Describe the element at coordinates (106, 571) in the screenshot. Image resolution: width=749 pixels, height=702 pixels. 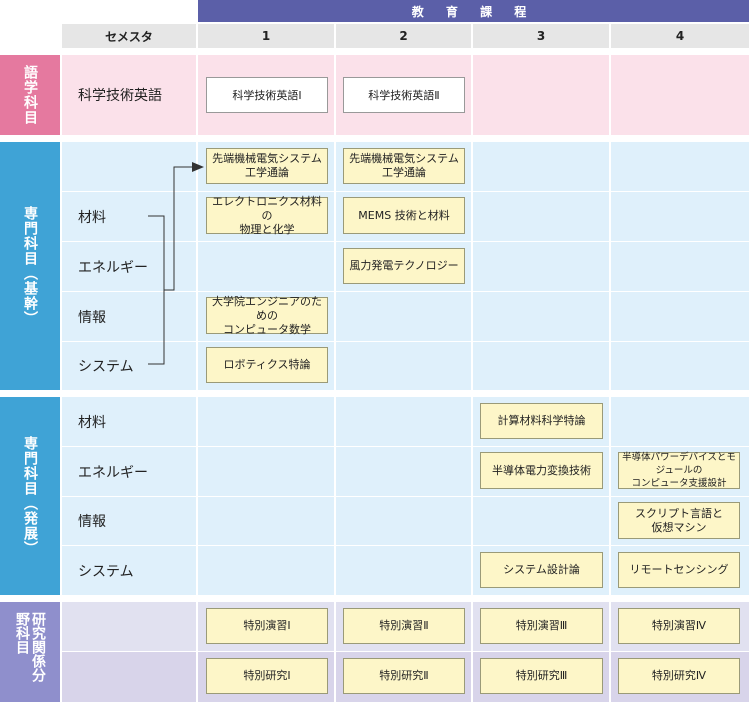
I see `advanced-row-system: システム` at that location.